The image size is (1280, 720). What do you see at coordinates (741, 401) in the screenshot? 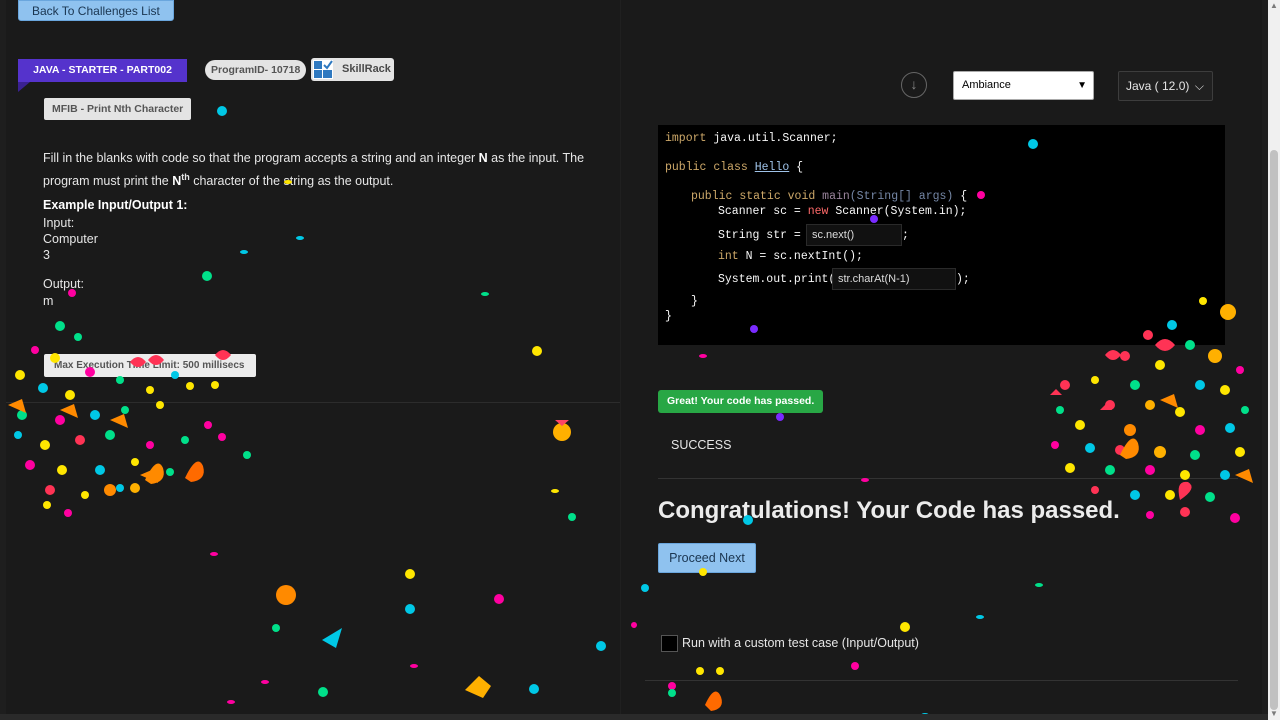
I see `passed-badge: Great! Your code has passed.` at bounding box center [741, 401].